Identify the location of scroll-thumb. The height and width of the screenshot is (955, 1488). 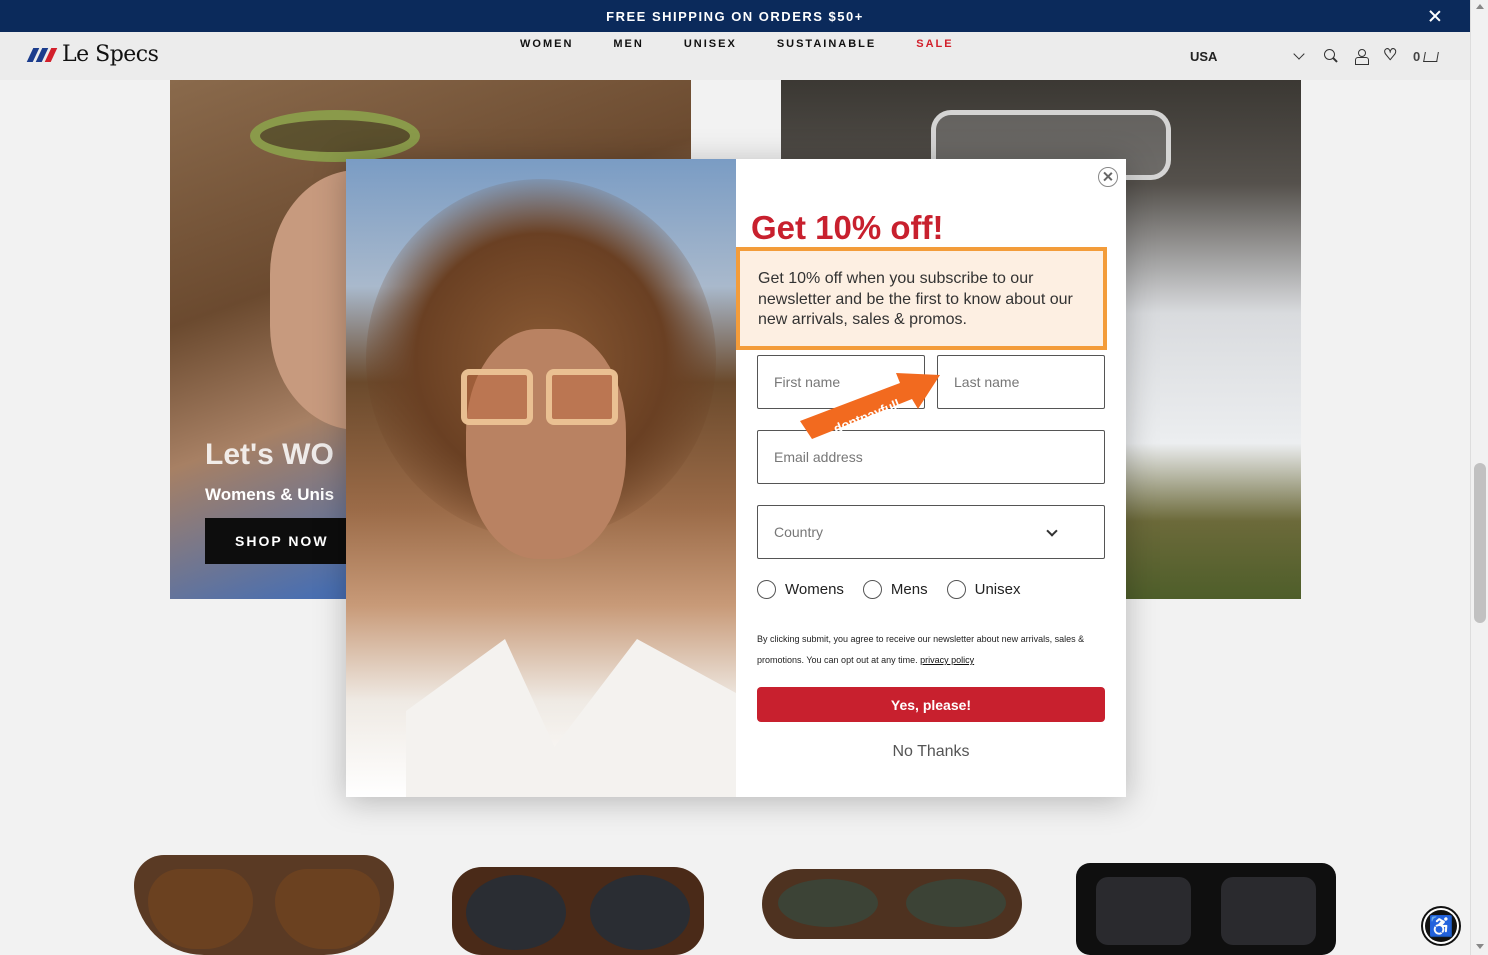
(1480, 543).